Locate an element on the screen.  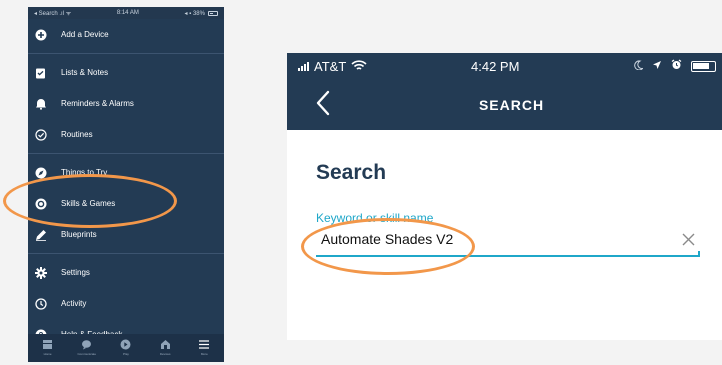
left-status-bar: ◂ Search .ıl ᯤ 8:14 AM ◂ ▪ 38% is located at coordinates (126, 13).